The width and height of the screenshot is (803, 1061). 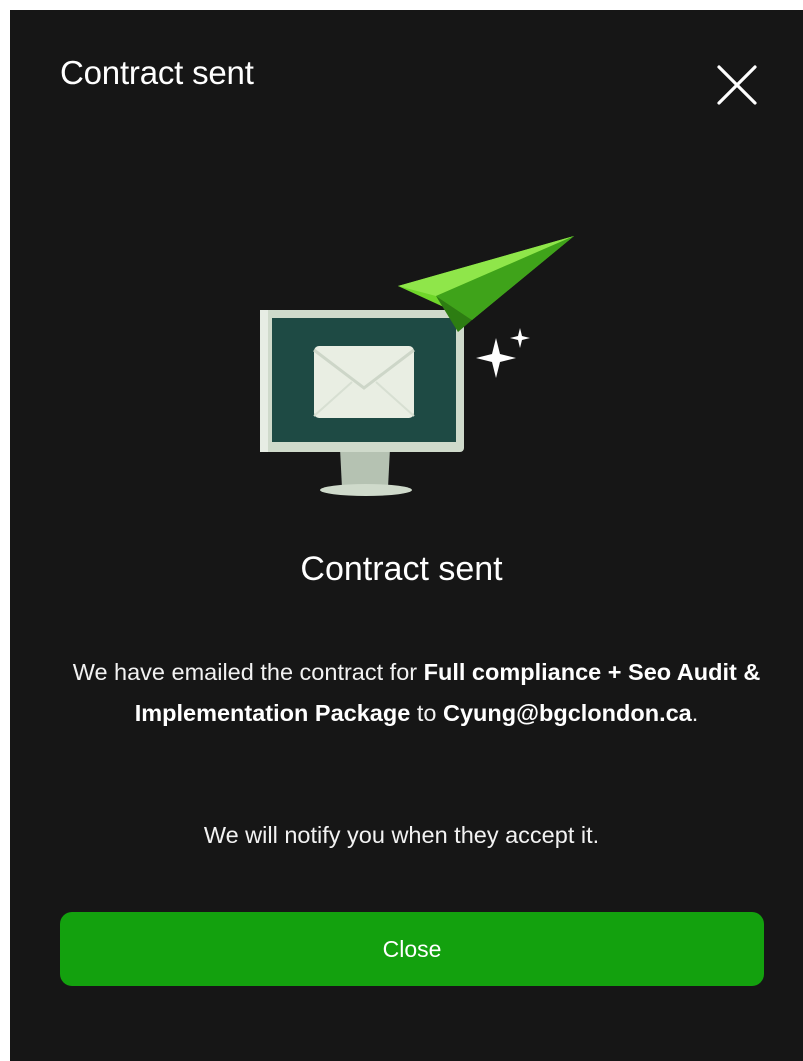 I want to click on computer-email-paper-plane-icon, so click(x=410, y=365).